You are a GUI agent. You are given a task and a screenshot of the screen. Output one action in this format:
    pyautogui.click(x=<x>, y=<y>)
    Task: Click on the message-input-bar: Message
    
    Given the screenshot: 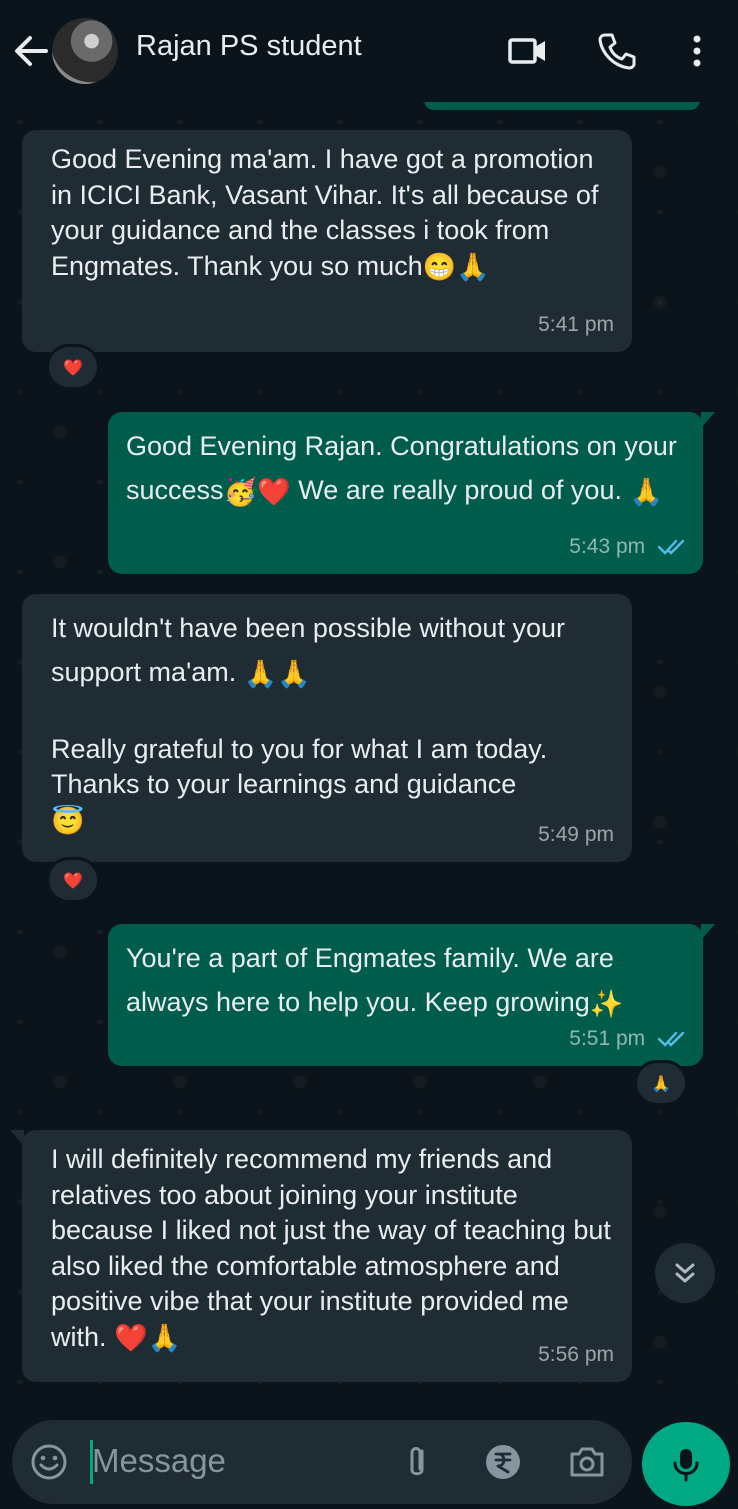 What is the action you would take?
    pyautogui.click(x=322, y=1462)
    